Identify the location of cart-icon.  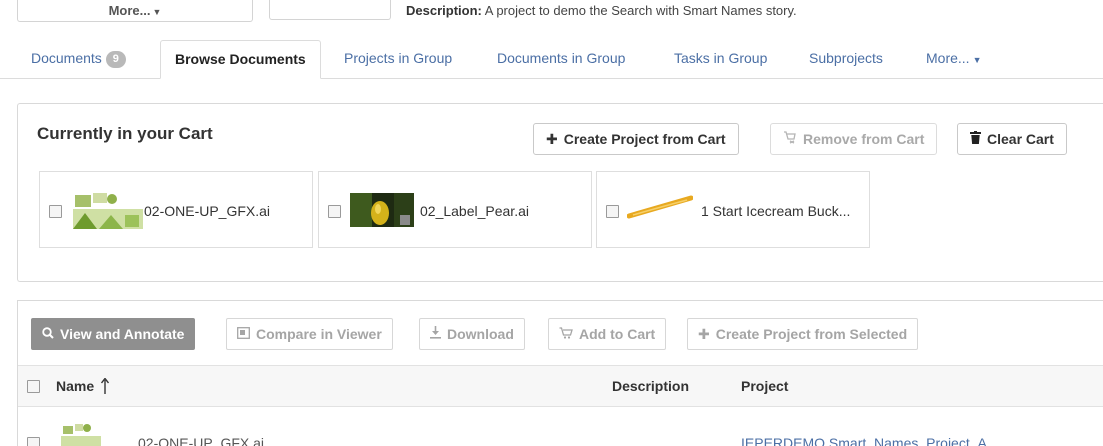
(566, 334).